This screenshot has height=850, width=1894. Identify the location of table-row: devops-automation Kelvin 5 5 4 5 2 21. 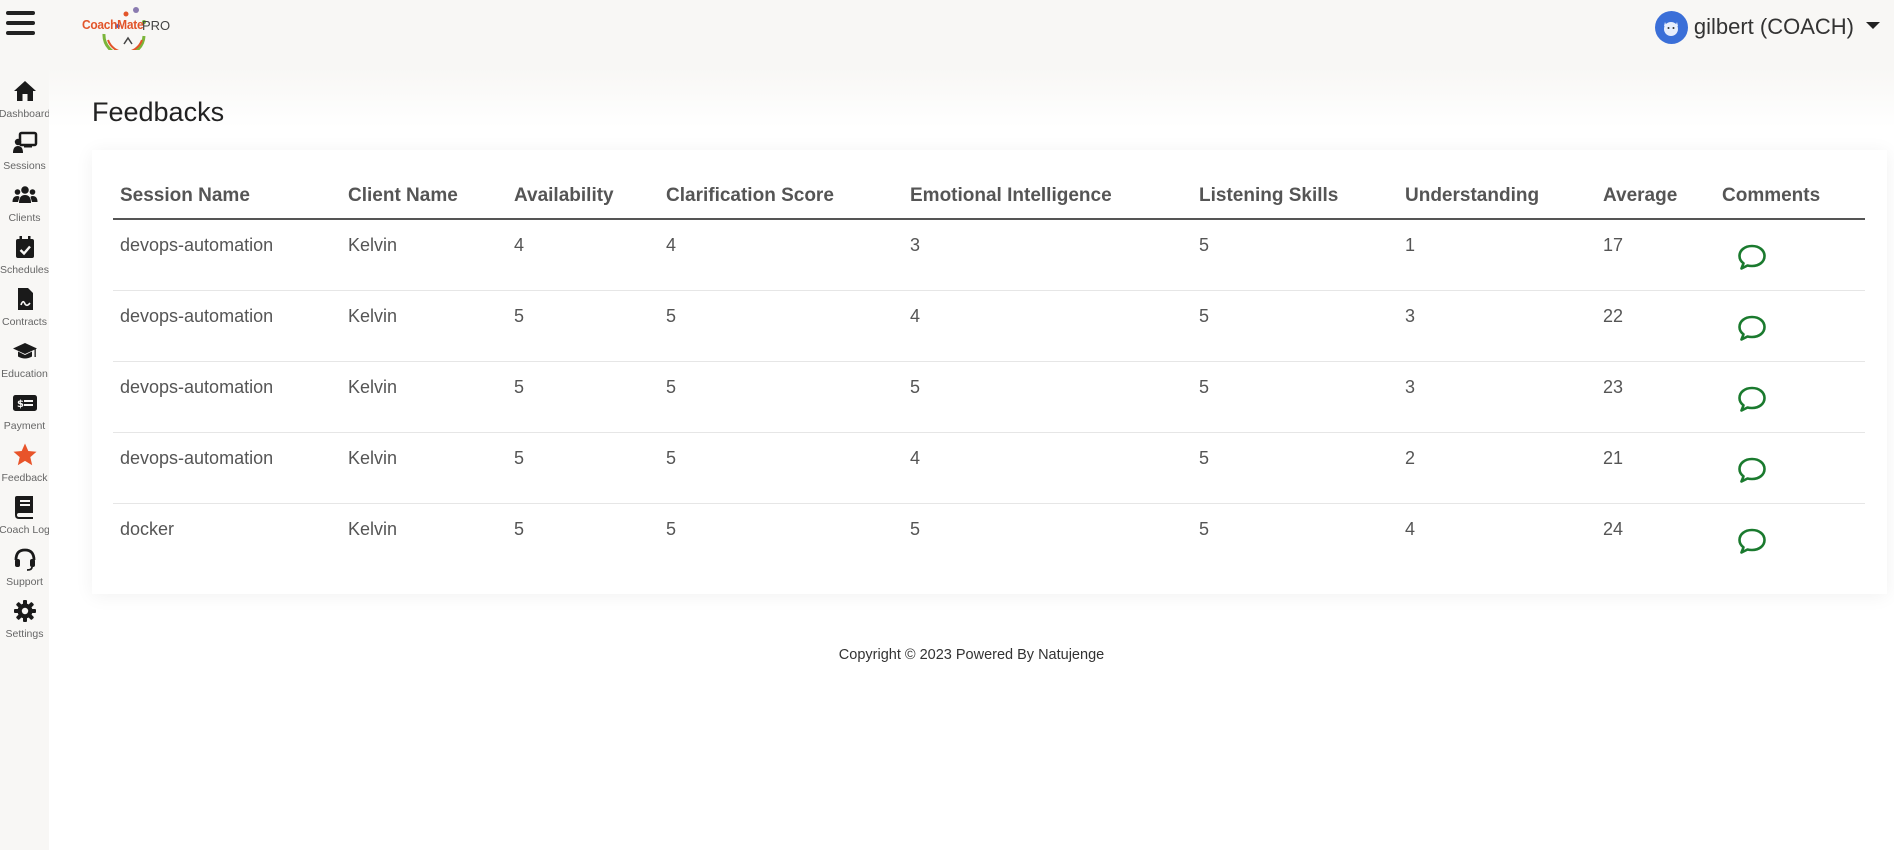
(989, 468).